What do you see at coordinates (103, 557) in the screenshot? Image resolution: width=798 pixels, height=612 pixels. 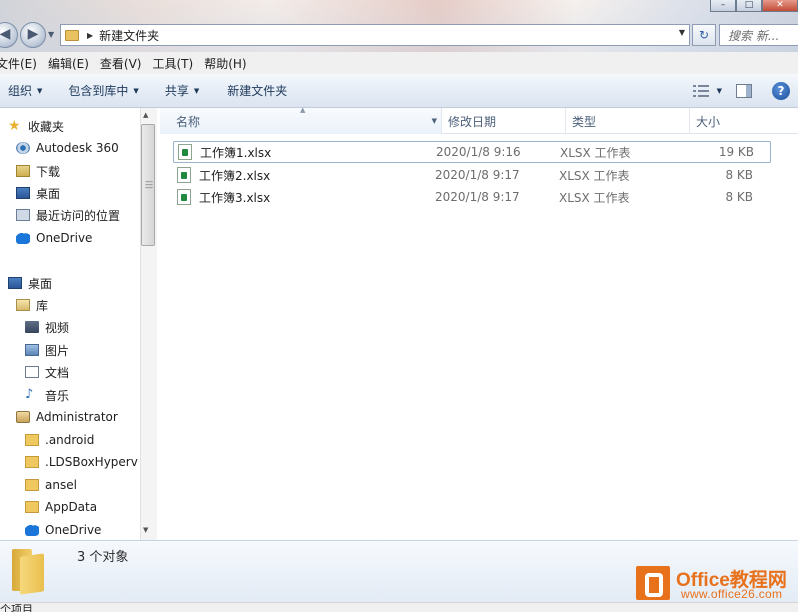 I see `item-count: 3 个对象` at bounding box center [103, 557].